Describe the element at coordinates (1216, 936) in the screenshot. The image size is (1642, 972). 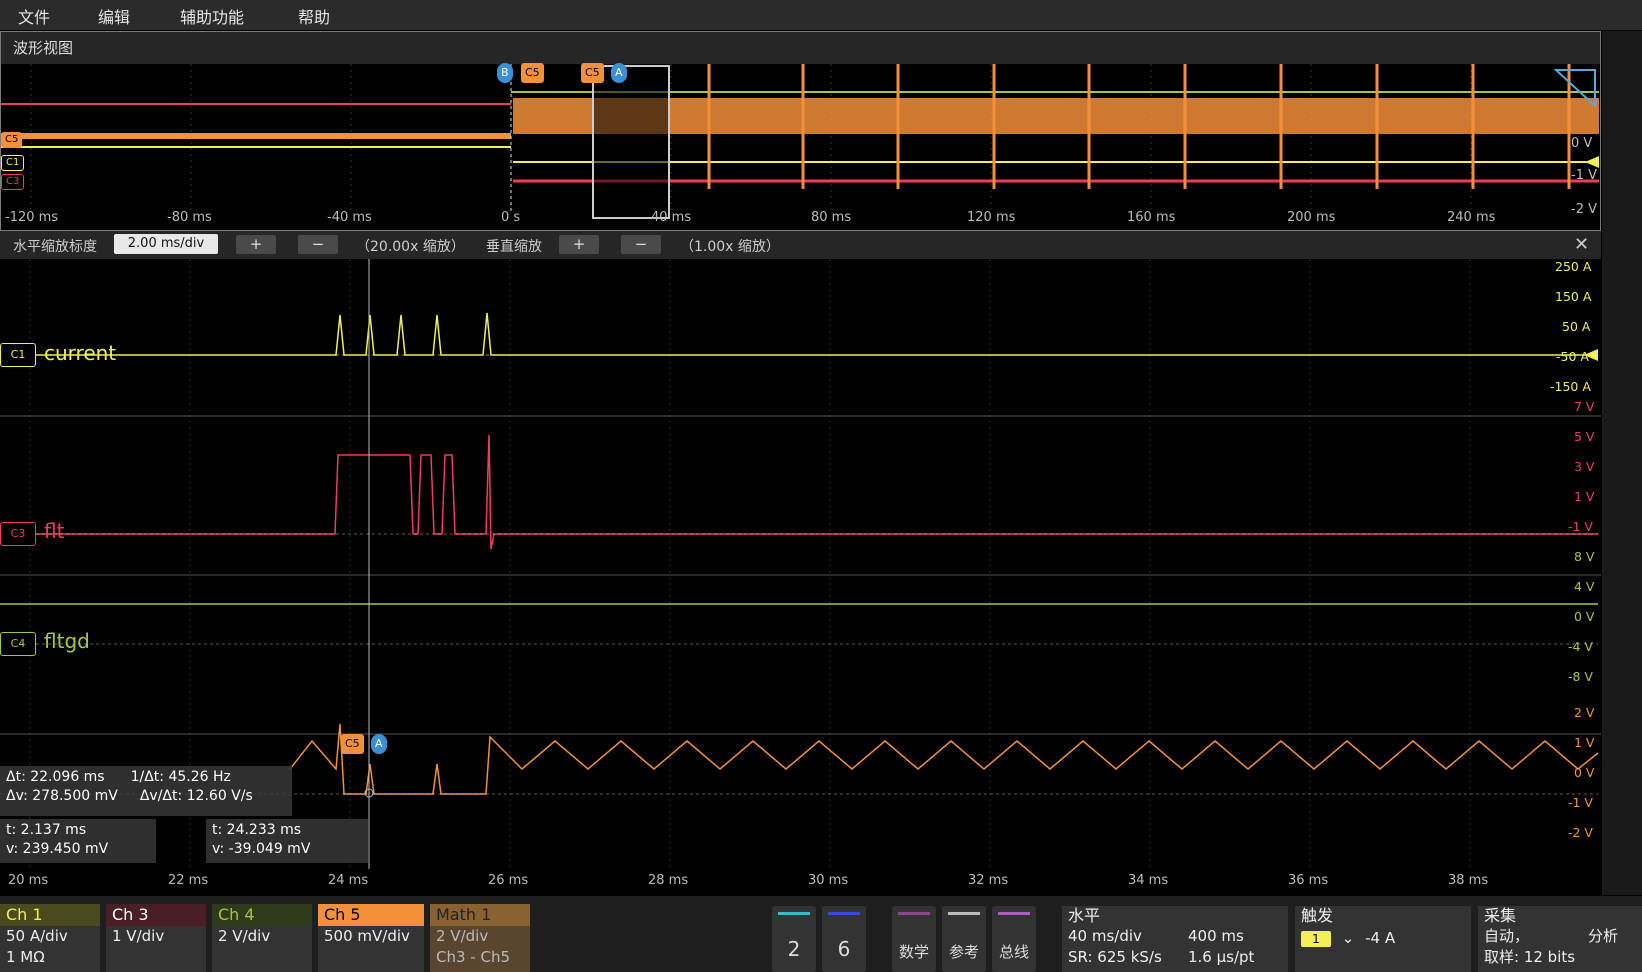
I see `record-duration: 400 ms` at that location.